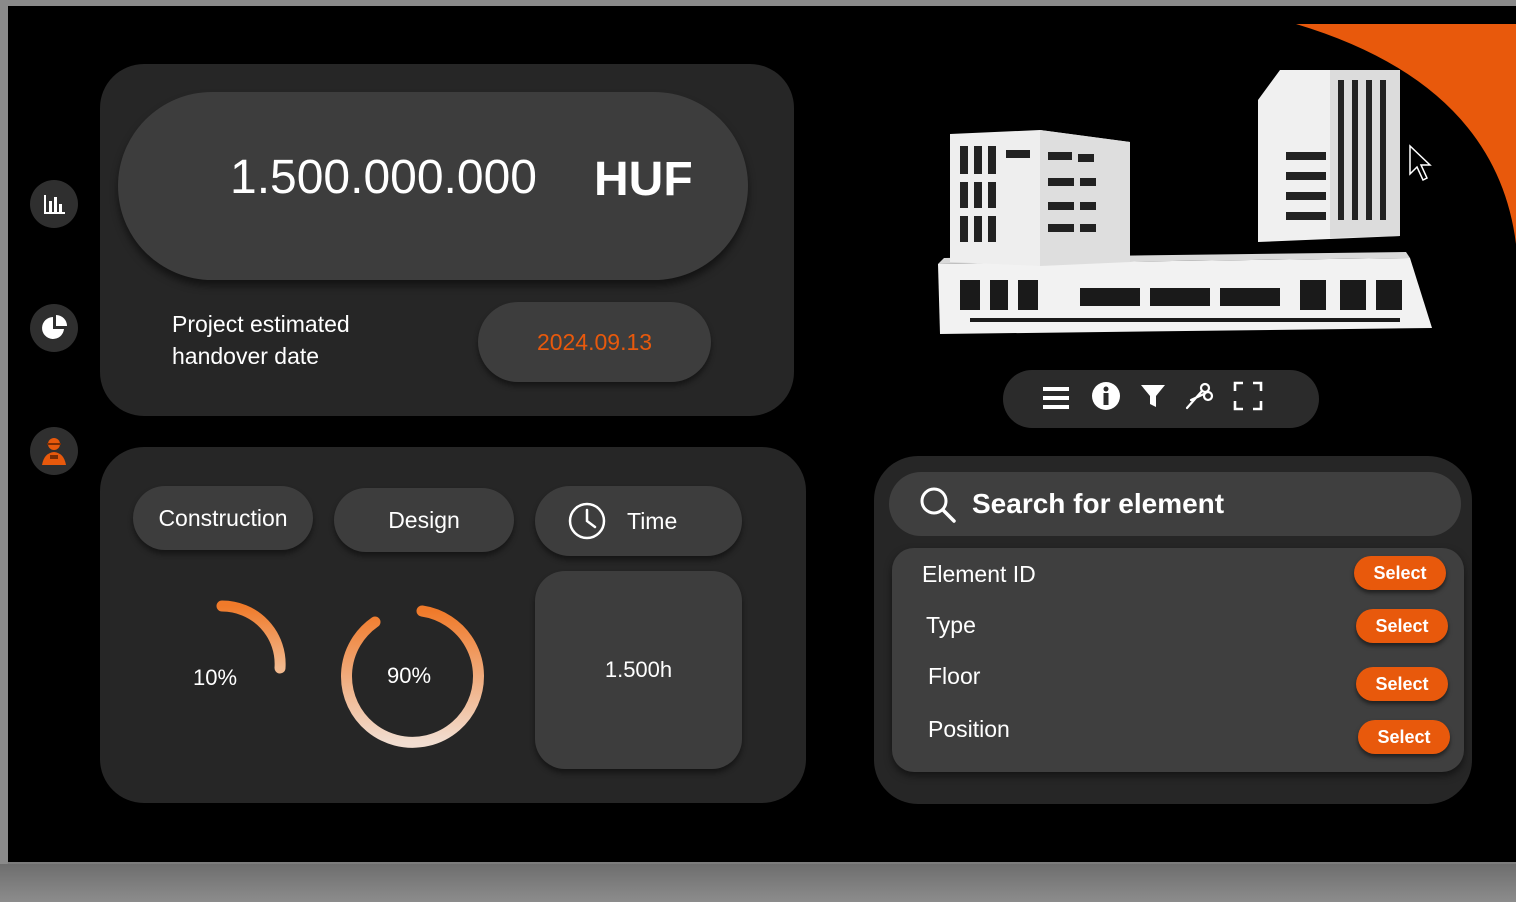 This screenshot has width=1516, height=902. What do you see at coordinates (1098, 503) in the screenshot?
I see `search-placeholder: Search for element` at bounding box center [1098, 503].